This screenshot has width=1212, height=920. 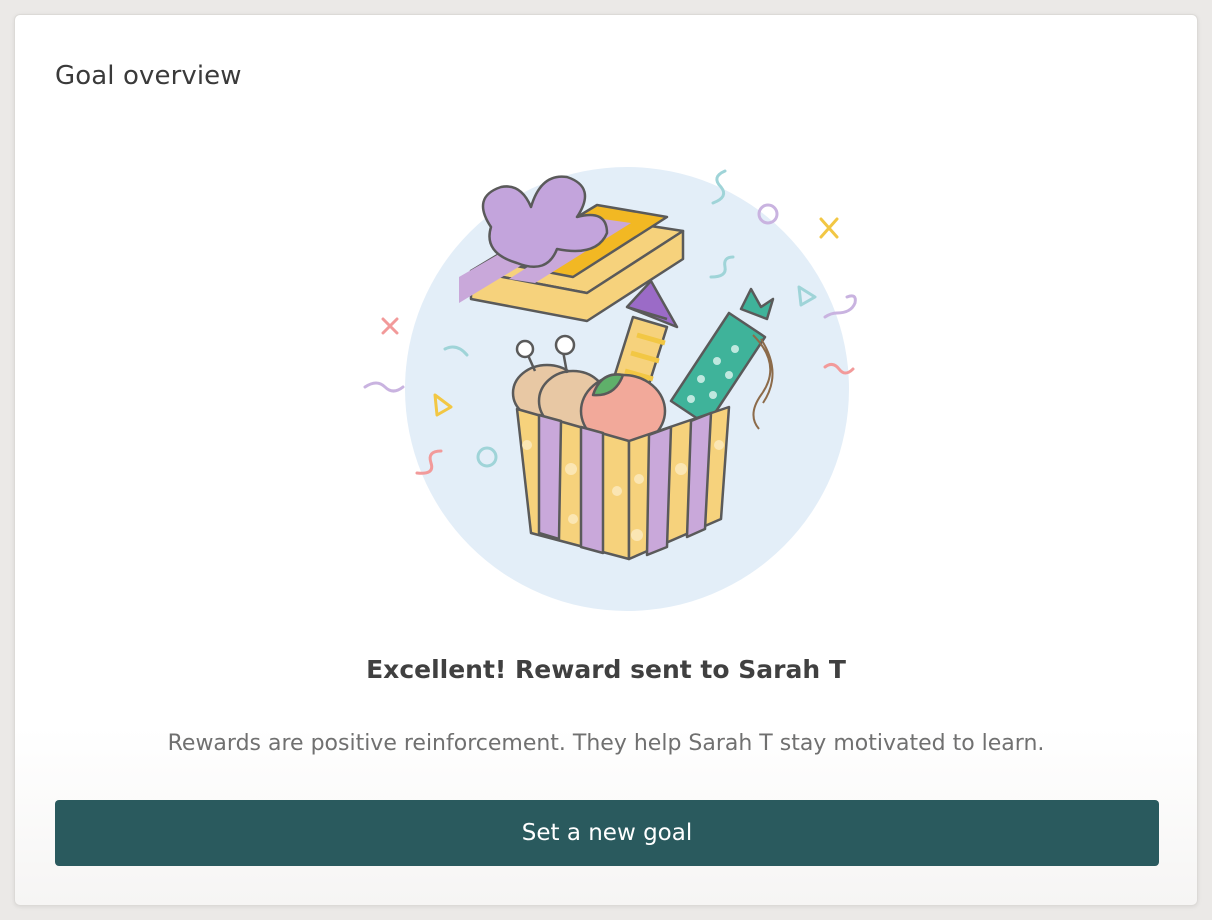 I want to click on card-title: Goal overview, so click(x=148, y=76).